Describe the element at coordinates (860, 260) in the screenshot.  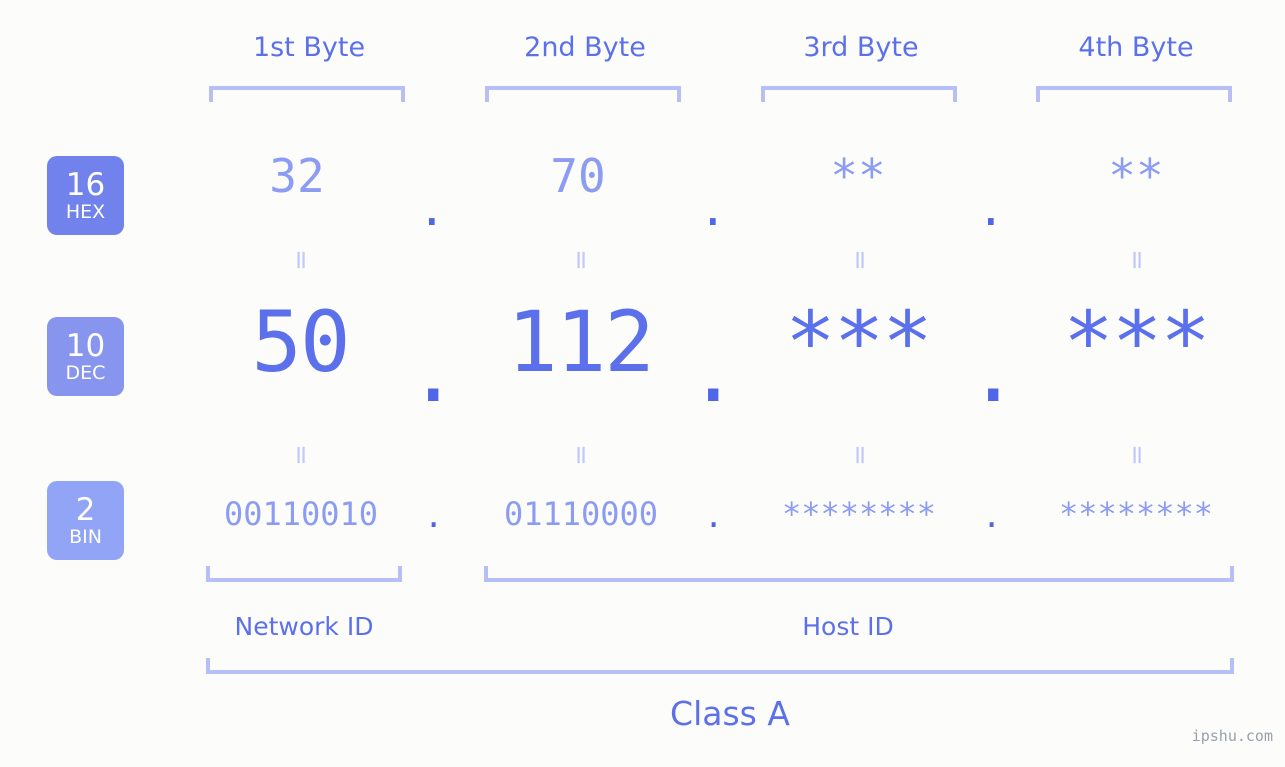
I see `equals-hex-dec-3: =` at that location.